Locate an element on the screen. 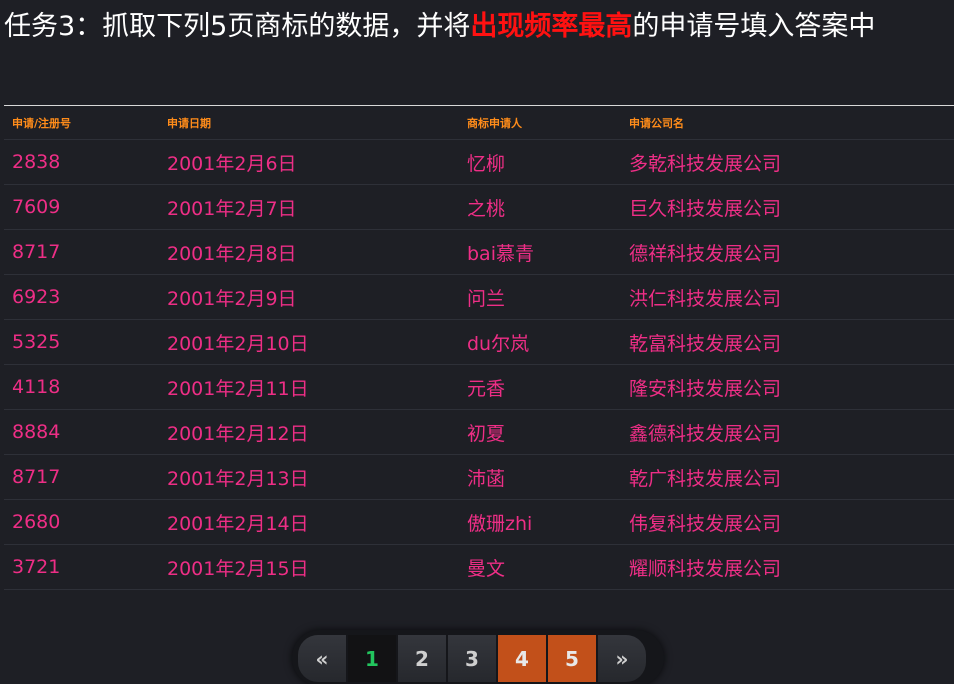 This screenshot has height=684, width=954. cell-company-name: 鑫德科技发展公司 is located at coordinates (787, 432).